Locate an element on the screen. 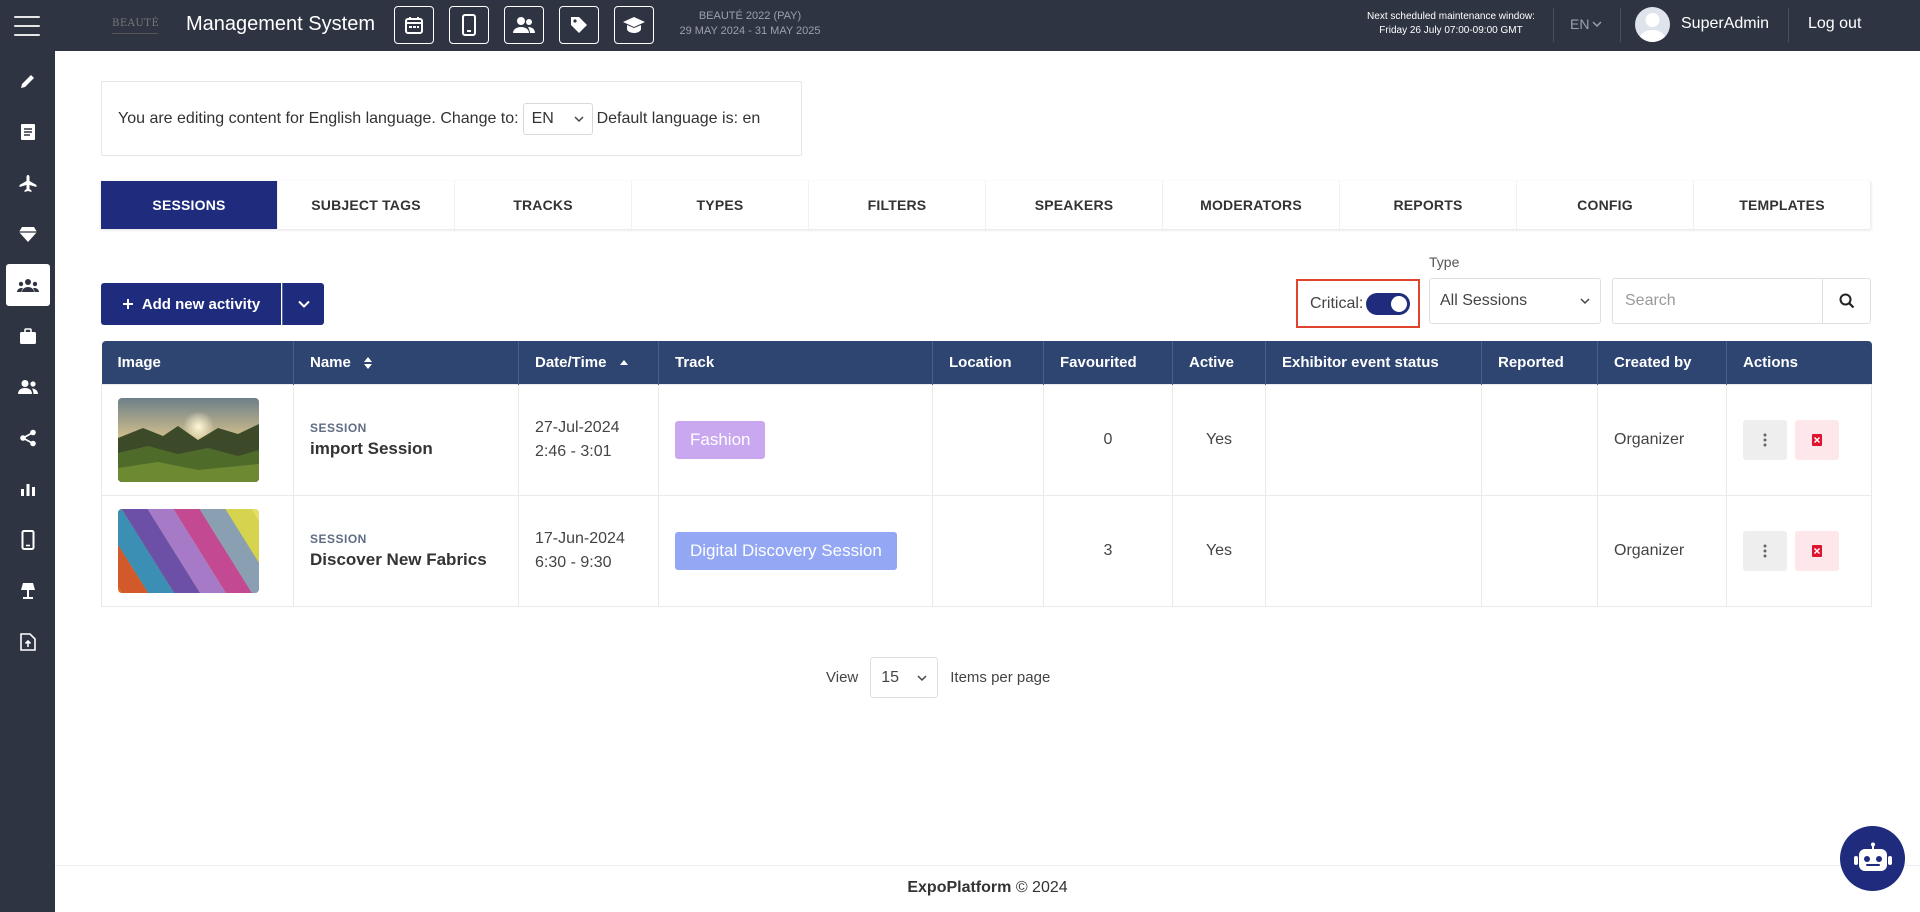 The width and height of the screenshot is (1920, 912). logo: BEAUTÉ is located at coordinates (135, 24).